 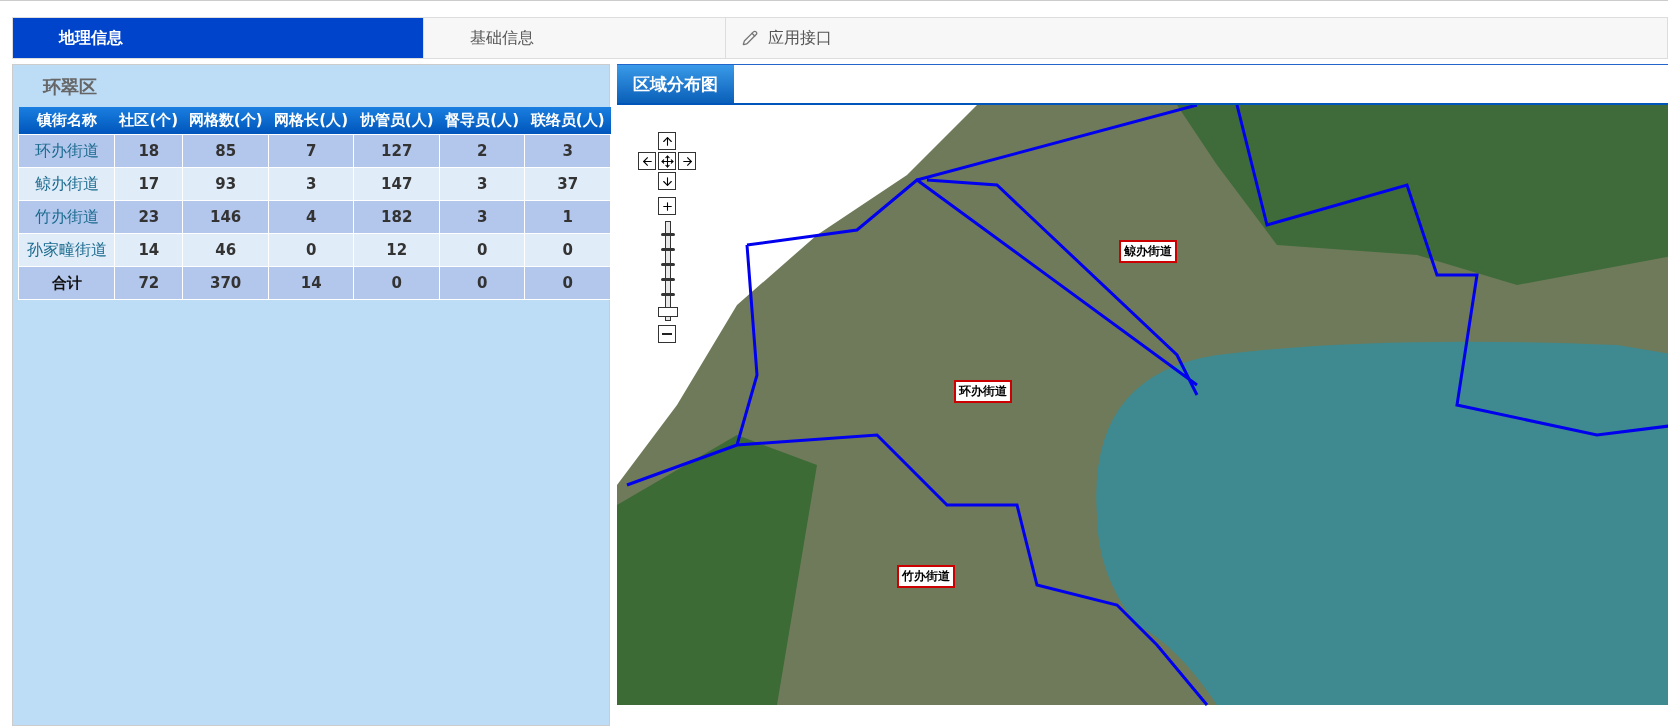 I want to click on table-cell: 72, so click(x=148, y=283).